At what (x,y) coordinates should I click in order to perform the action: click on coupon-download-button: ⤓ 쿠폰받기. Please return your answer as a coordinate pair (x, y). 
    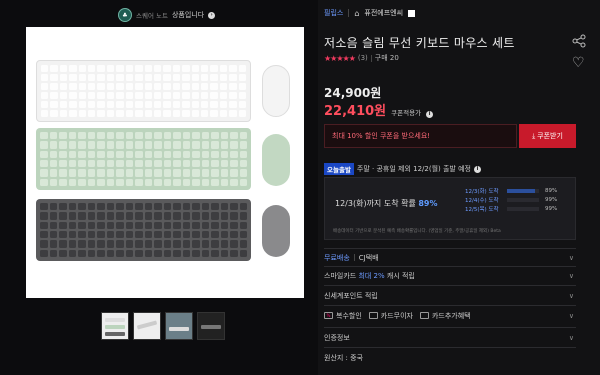
    Looking at the image, I should click on (547, 136).